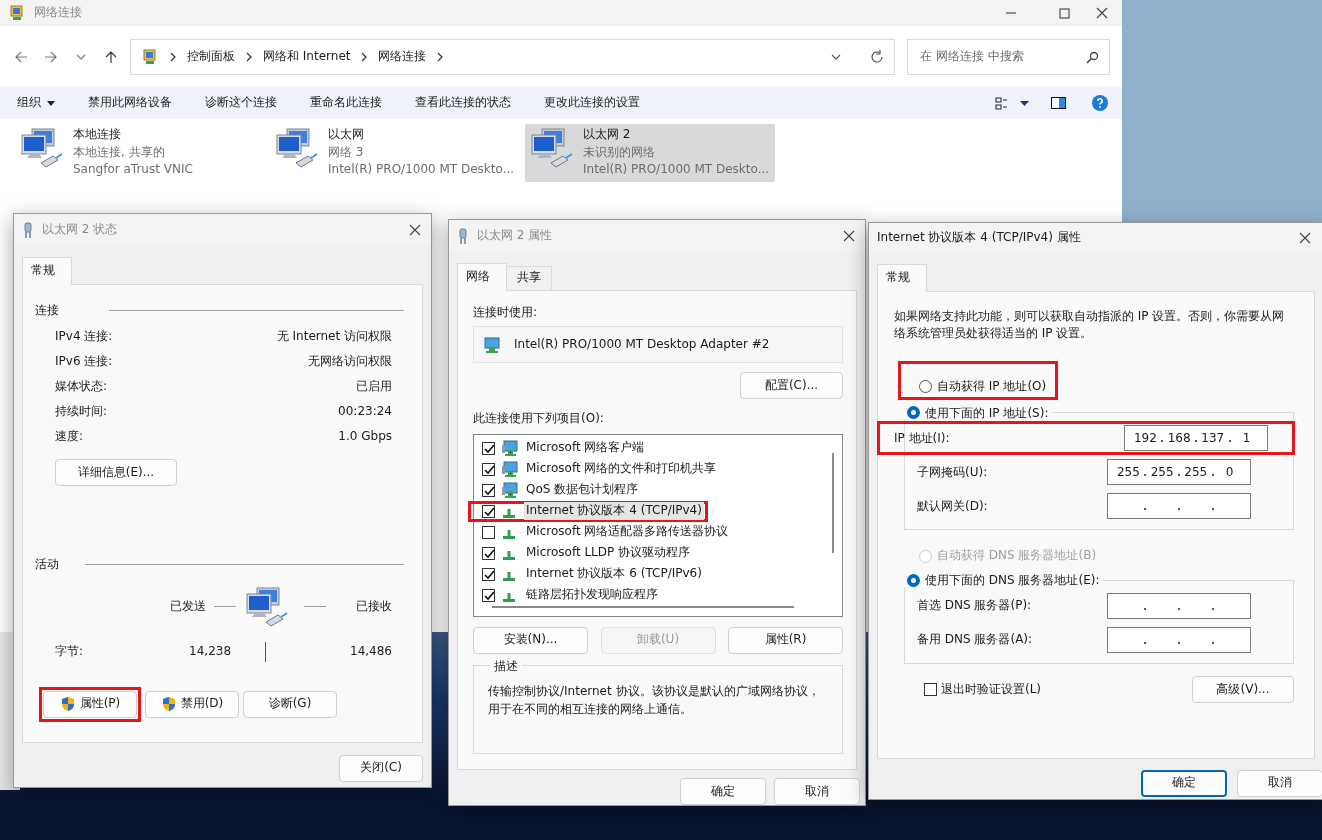 The width and height of the screenshot is (1322, 840). What do you see at coordinates (512, 57) in the screenshot?
I see `address-bar: 控制面板 网络和 Internet 网络连接` at bounding box center [512, 57].